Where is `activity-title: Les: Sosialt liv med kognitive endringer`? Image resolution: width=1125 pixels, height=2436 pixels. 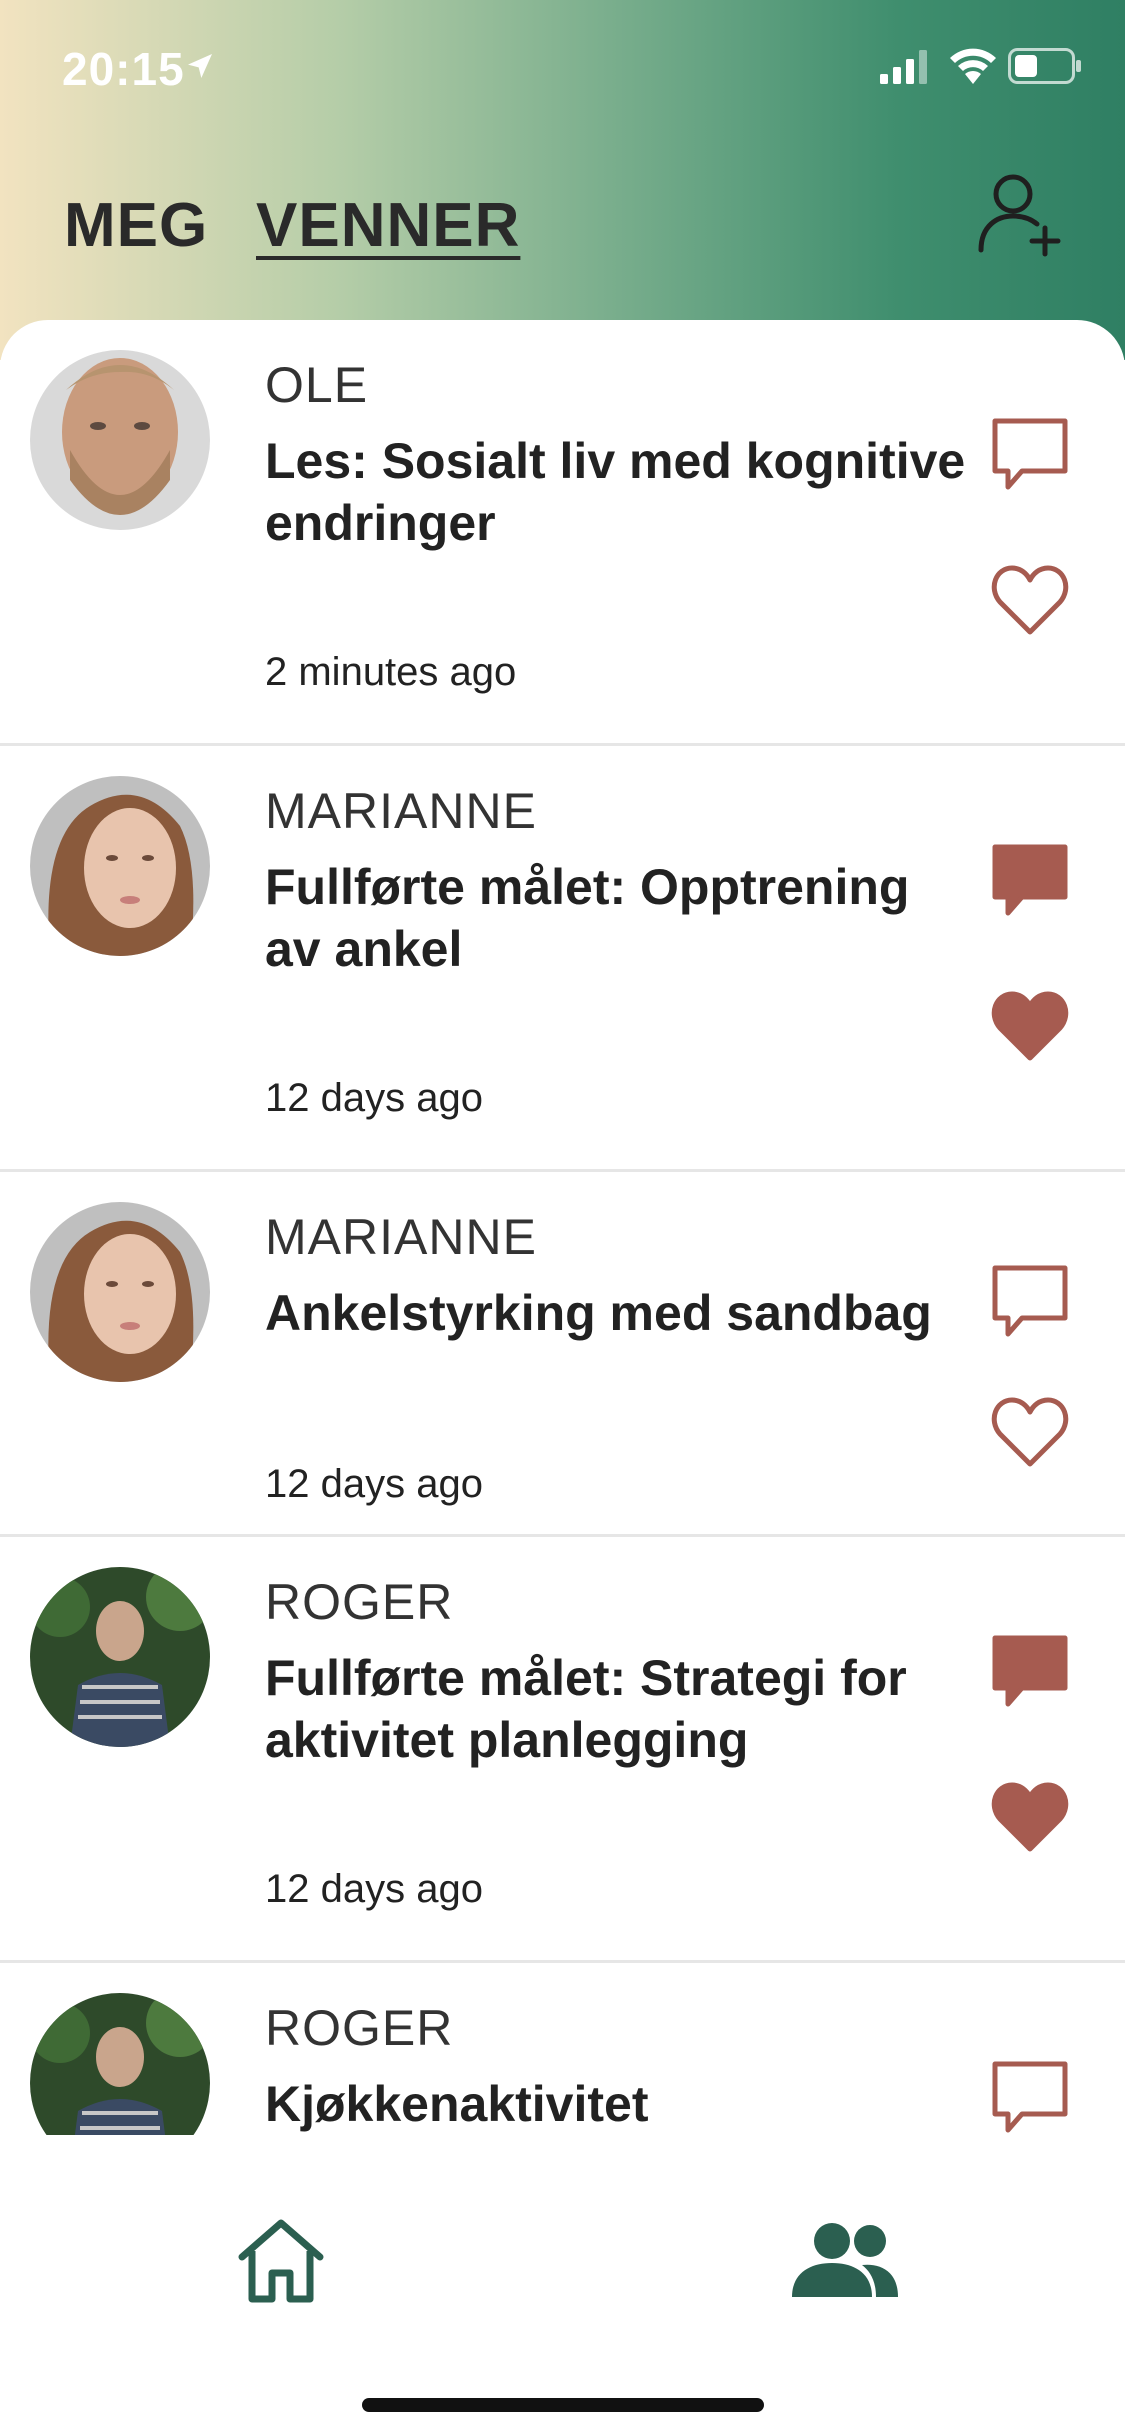 activity-title: Les: Sosialt liv med kognitive endringer is located at coordinates (620, 492).